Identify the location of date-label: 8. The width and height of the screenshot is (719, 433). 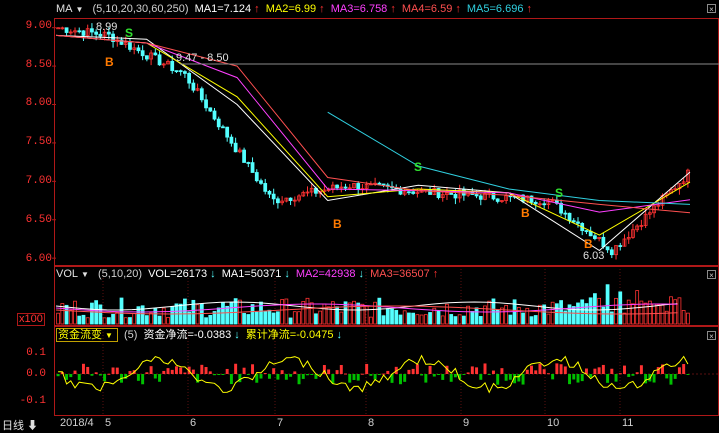
(371, 423).